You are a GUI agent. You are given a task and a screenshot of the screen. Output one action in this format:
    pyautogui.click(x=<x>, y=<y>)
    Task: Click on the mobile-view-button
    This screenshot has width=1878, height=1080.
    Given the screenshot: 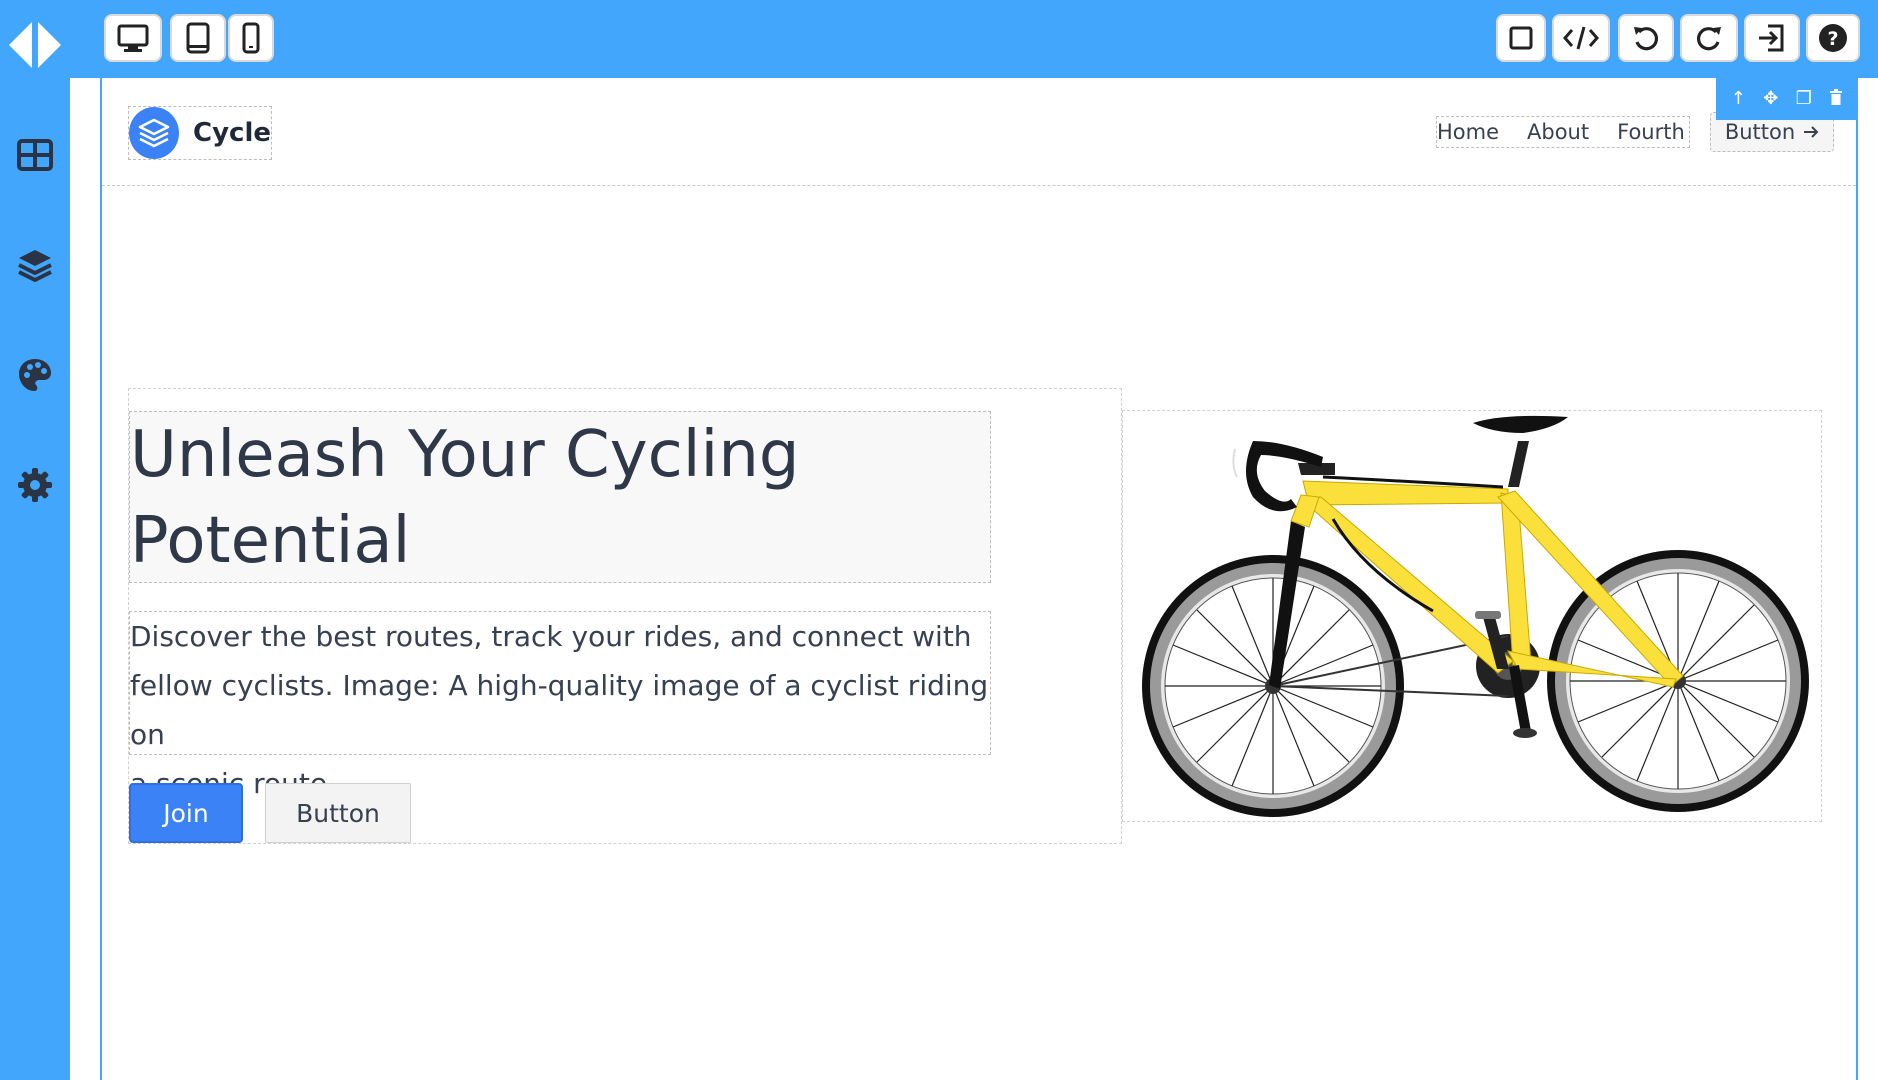 What is the action you would take?
    pyautogui.click(x=251, y=38)
    